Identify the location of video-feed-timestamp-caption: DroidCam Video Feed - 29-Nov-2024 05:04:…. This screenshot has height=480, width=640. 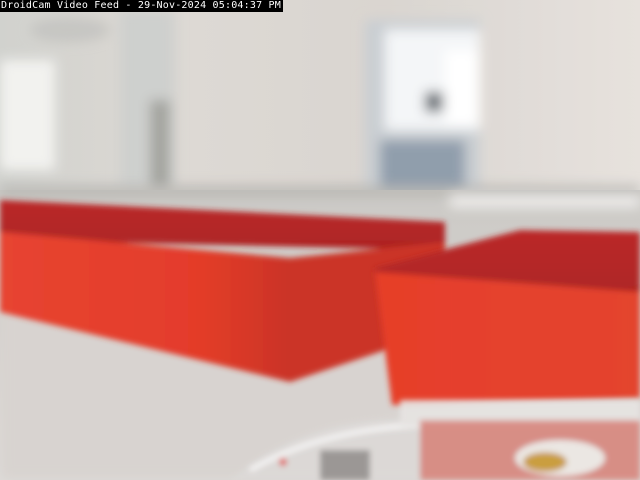
(141, 6).